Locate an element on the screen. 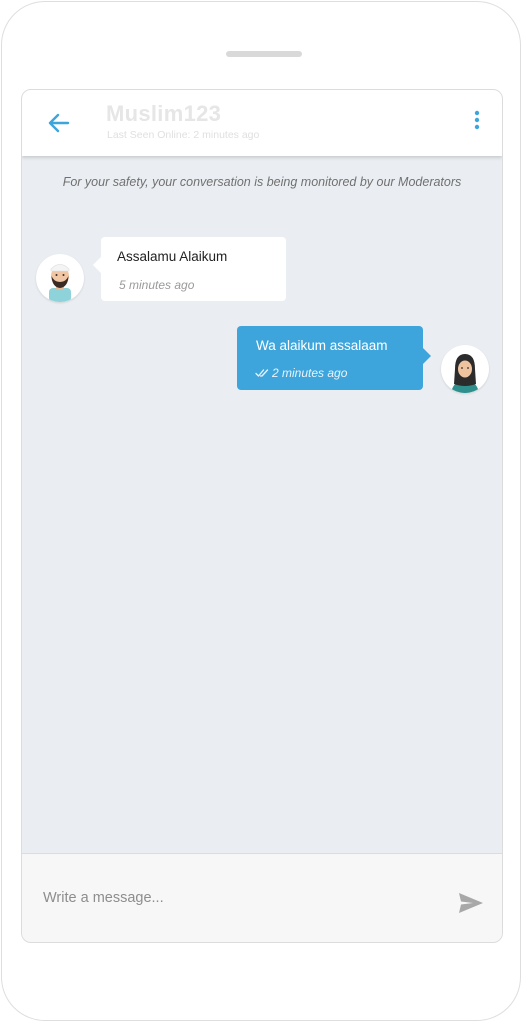 The height and width of the screenshot is (1024, 524). arrow-left-icon is located at coordinates (59, 123).